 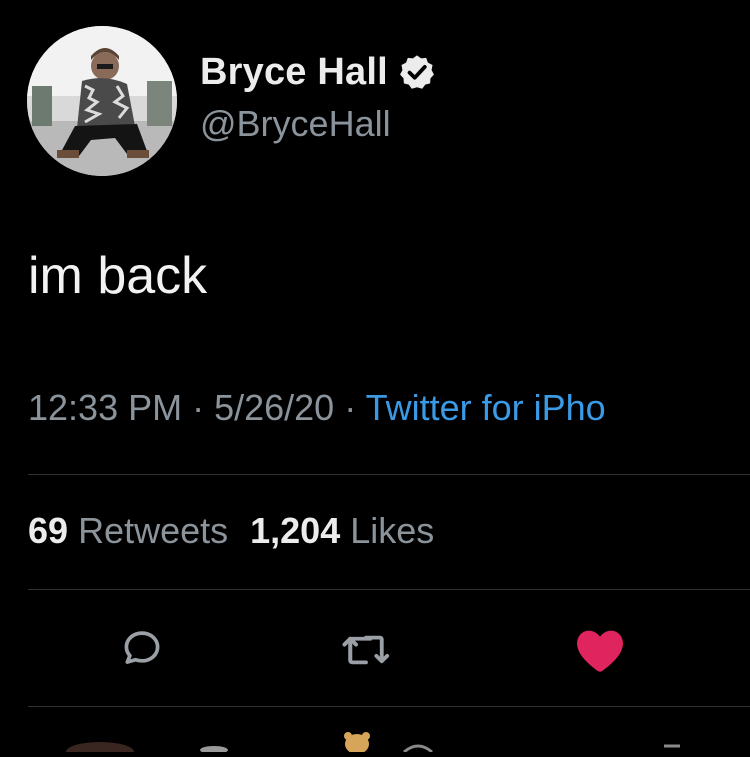 I want to click on reply-button, so click(x=142, y=652).